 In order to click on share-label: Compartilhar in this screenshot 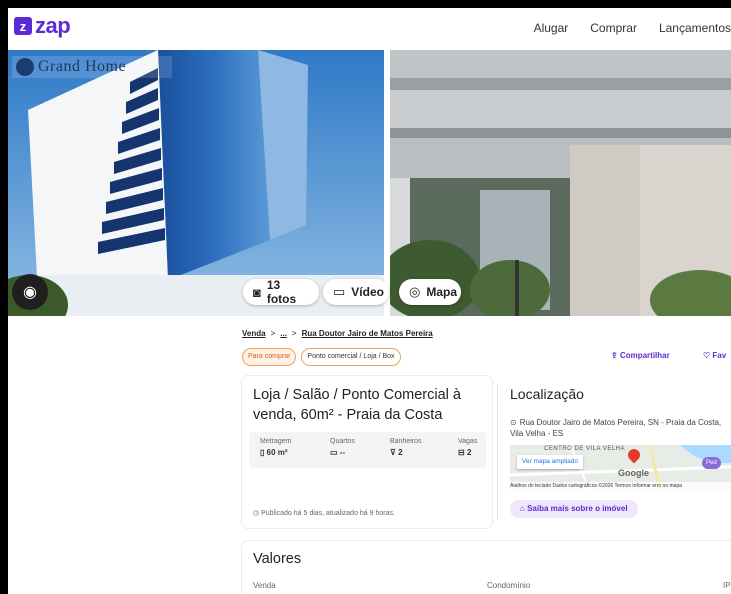, I will do `click(644, 355)`.